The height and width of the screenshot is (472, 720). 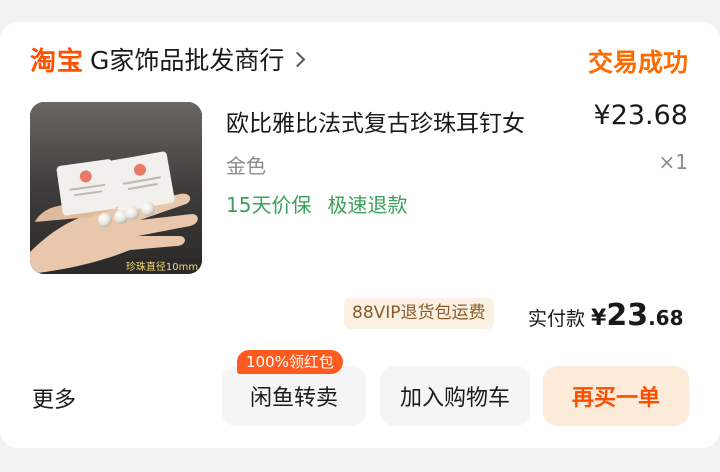 I want to click on add-to-cart-button: 加入购物车, so click(x=455, y=396).